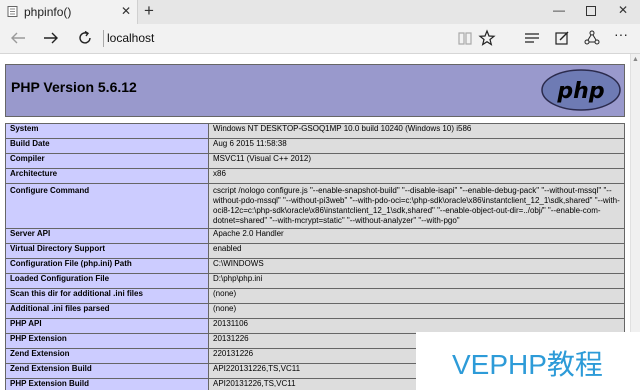 This screenshot has height=390, width=640. What do you see at coordinates (591, 11) in the screenshot?
I see `maximize-icon` at bounding box center [591, 11].